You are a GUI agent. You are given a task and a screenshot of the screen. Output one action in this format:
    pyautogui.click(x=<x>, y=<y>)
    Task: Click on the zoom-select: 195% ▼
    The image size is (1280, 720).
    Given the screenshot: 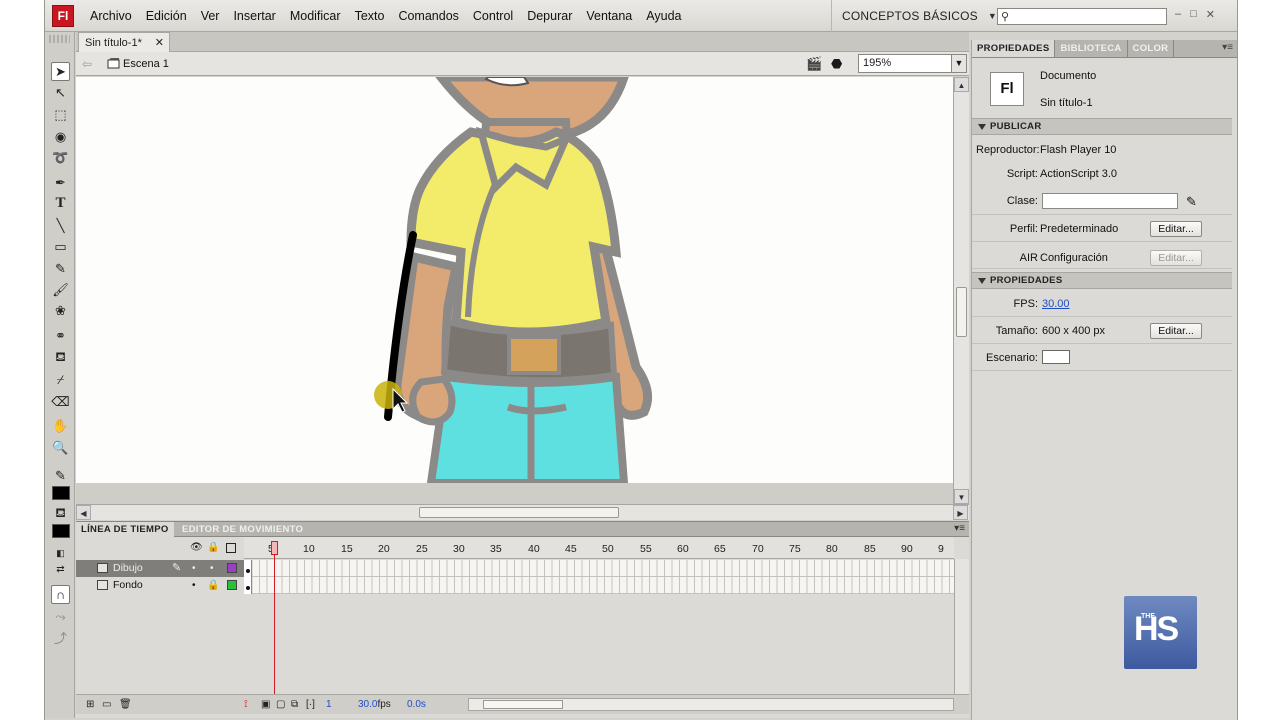 What is the action you would take?
    pyautogui.click(x=912, y=63)
    